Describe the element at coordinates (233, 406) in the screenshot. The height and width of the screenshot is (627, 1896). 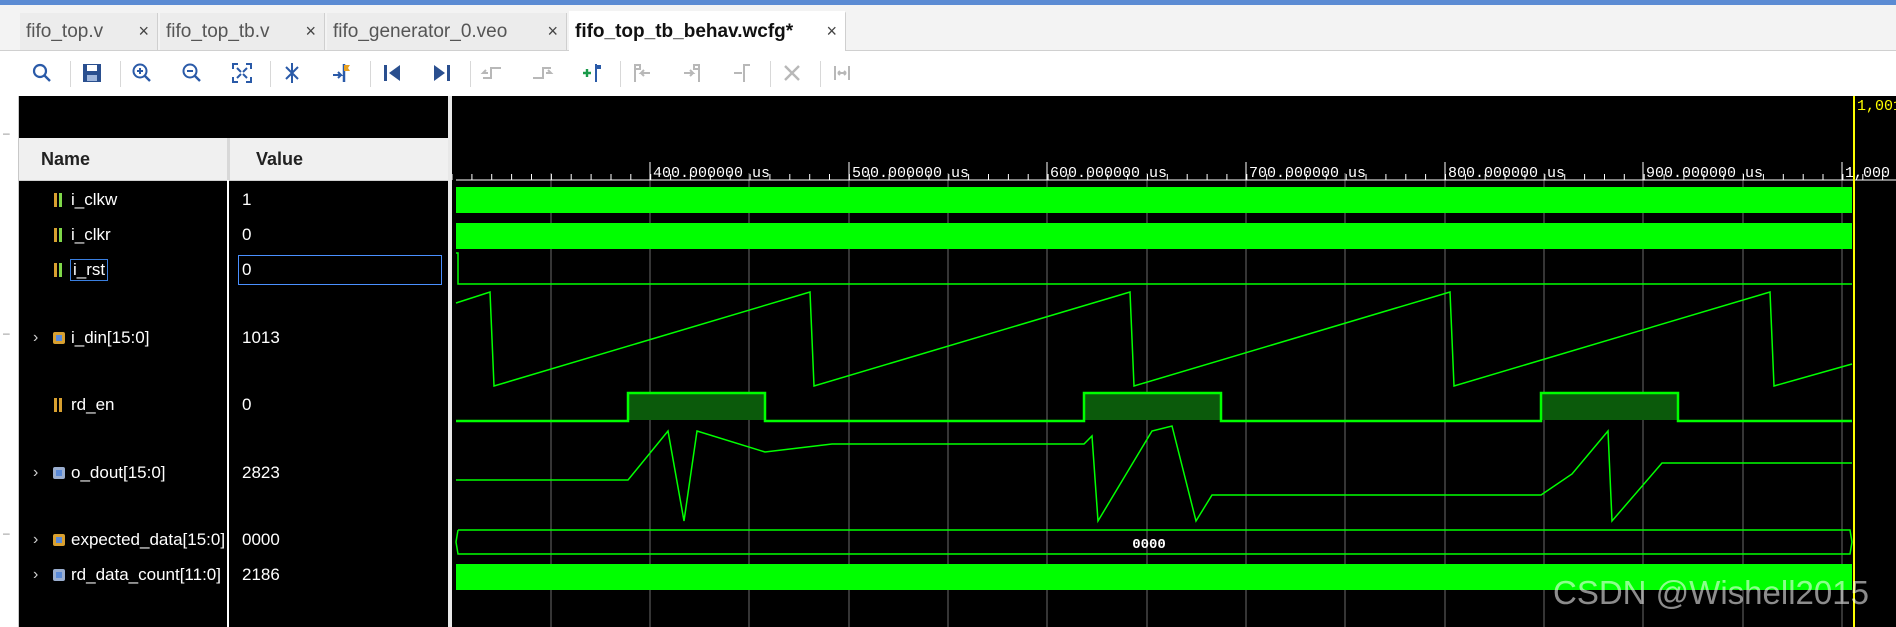
I see `signal-row-rd-en: rd_en 0` at that location.